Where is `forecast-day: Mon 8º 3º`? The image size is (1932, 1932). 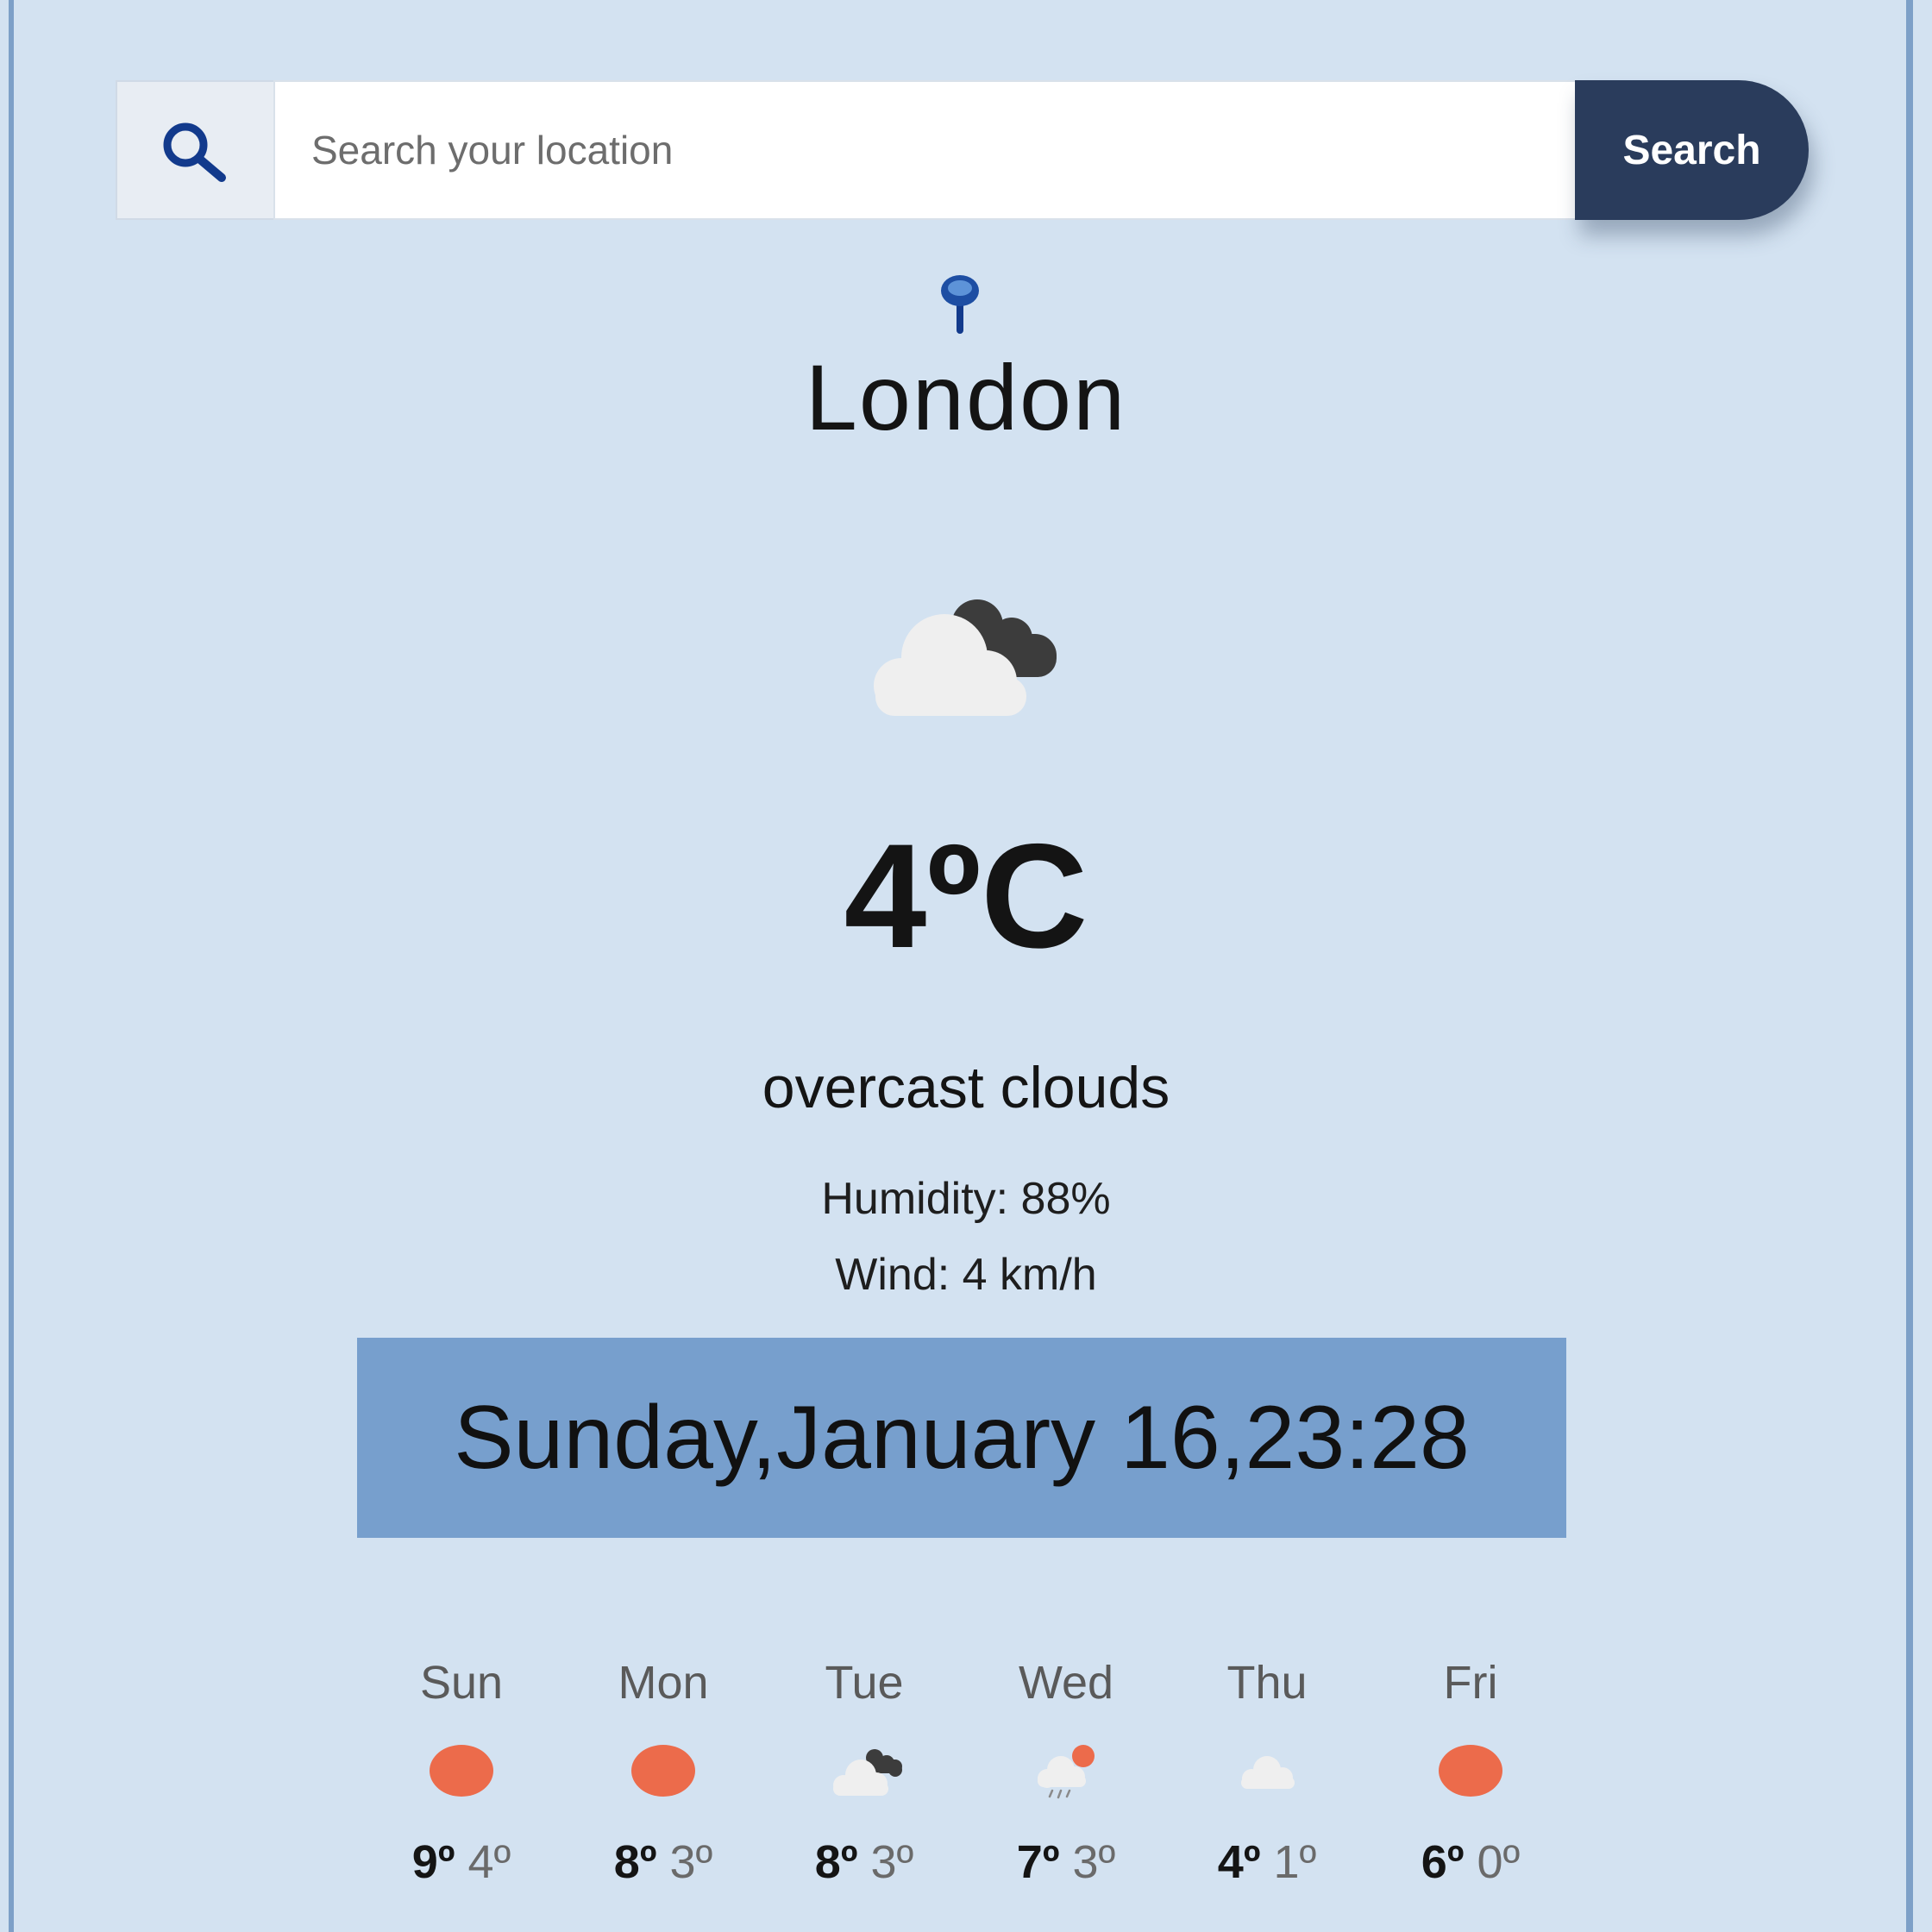 forecast-day: Mon 8º 3º is located at coordinates (664, 1777).